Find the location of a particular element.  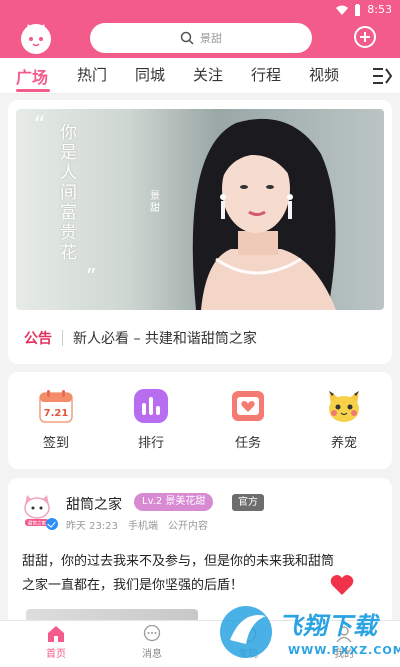

category-tabs: 广场 热门 同城 关注 行程 视频 is located at coordinates (200, 76).